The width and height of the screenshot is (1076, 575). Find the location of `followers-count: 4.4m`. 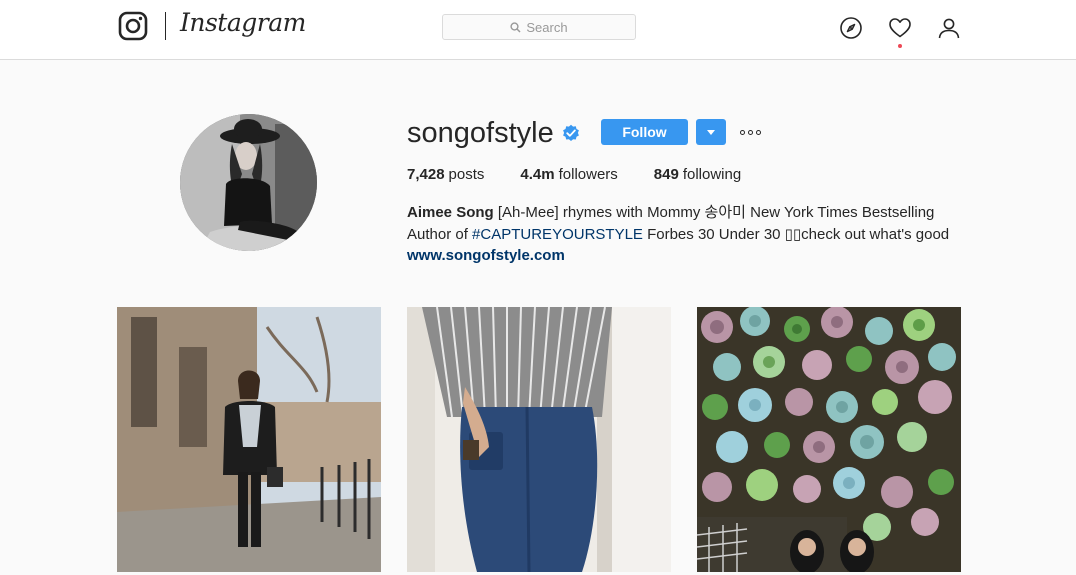

followers-count: 4.4m is located at coordinates (537, 174).